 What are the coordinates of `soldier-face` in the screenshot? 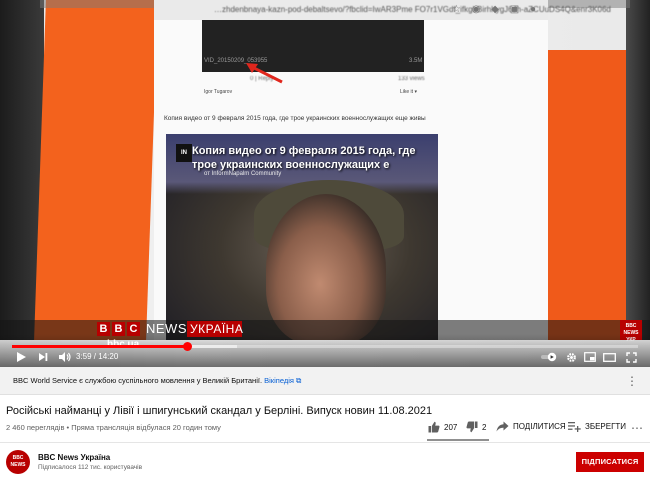 It's located at (326, 267).